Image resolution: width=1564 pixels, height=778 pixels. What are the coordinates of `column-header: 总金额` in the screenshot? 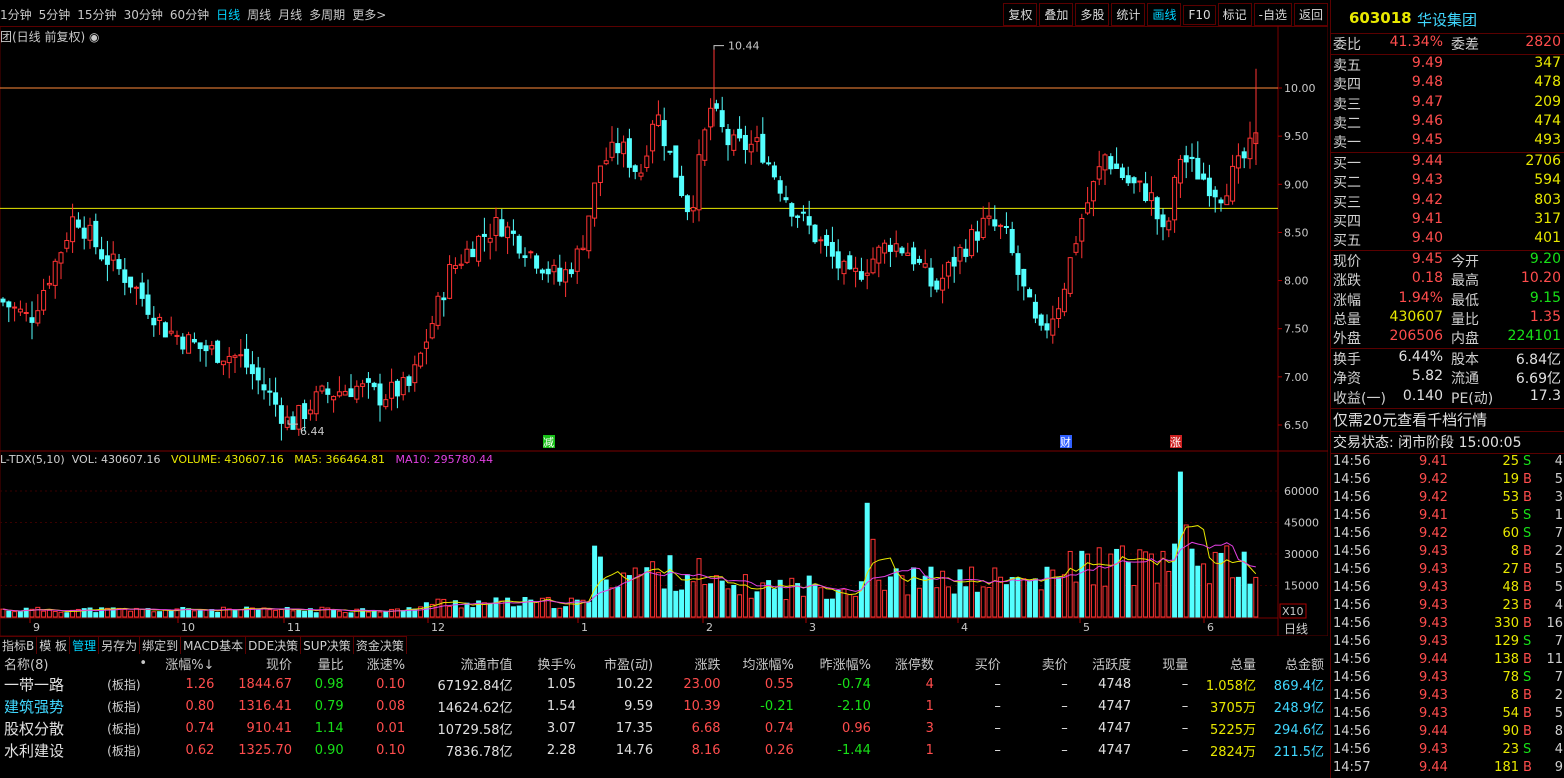 It's located at (1294, 663).